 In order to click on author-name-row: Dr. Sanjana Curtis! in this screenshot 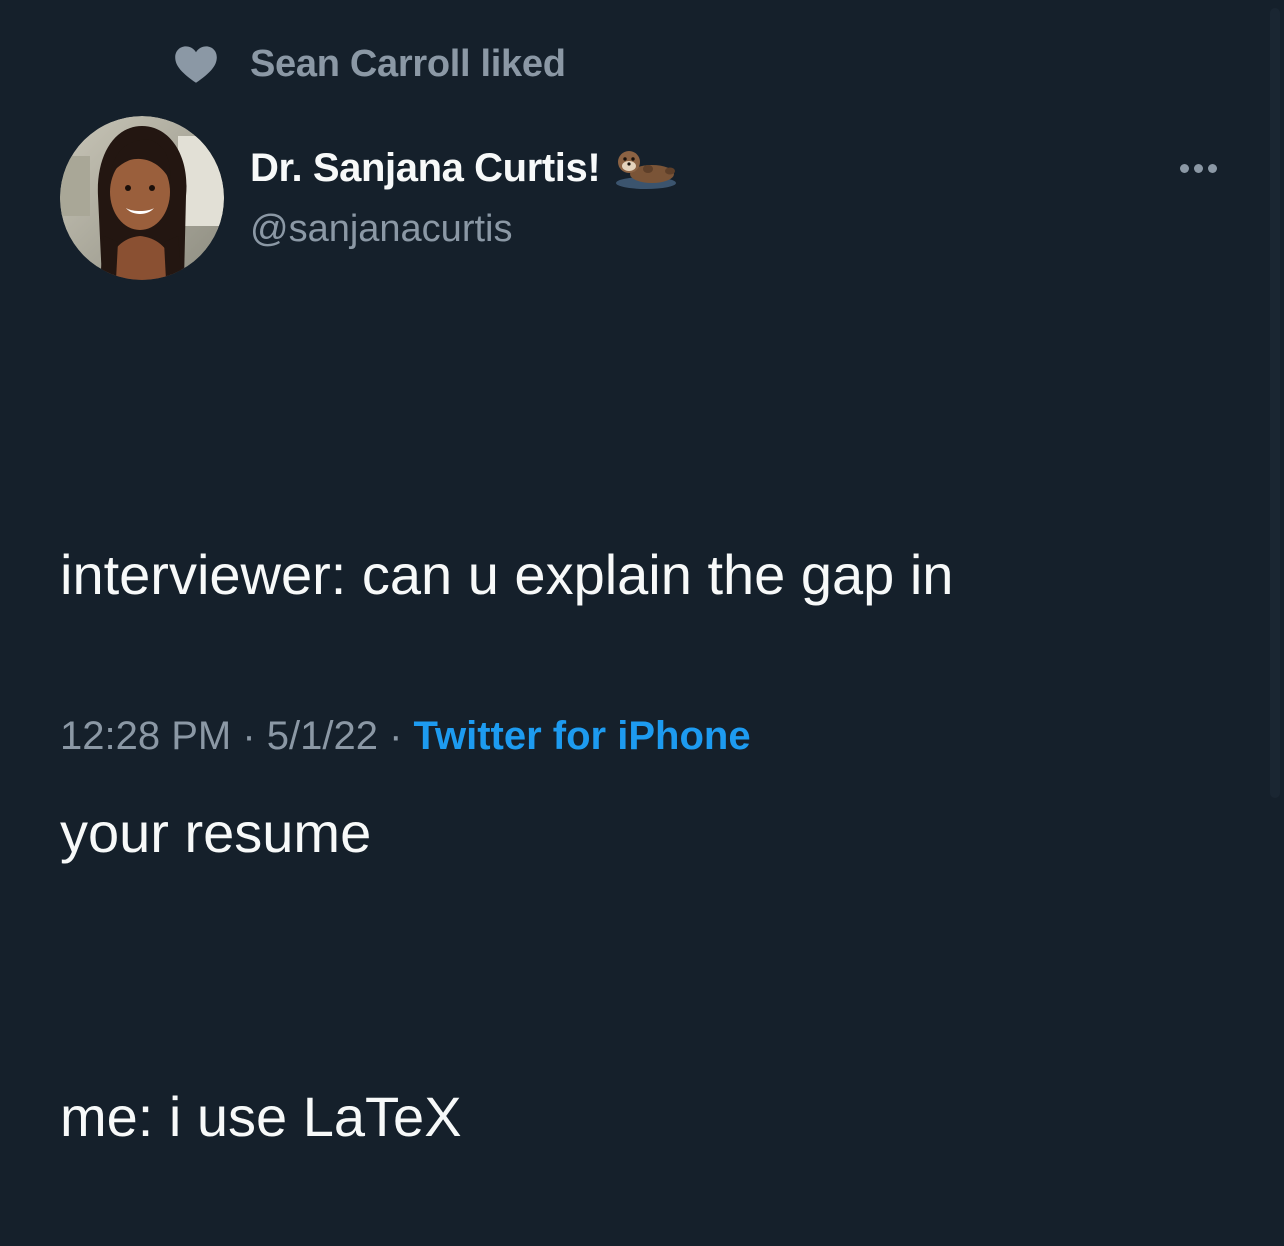, I will do `click(464, 168)`.